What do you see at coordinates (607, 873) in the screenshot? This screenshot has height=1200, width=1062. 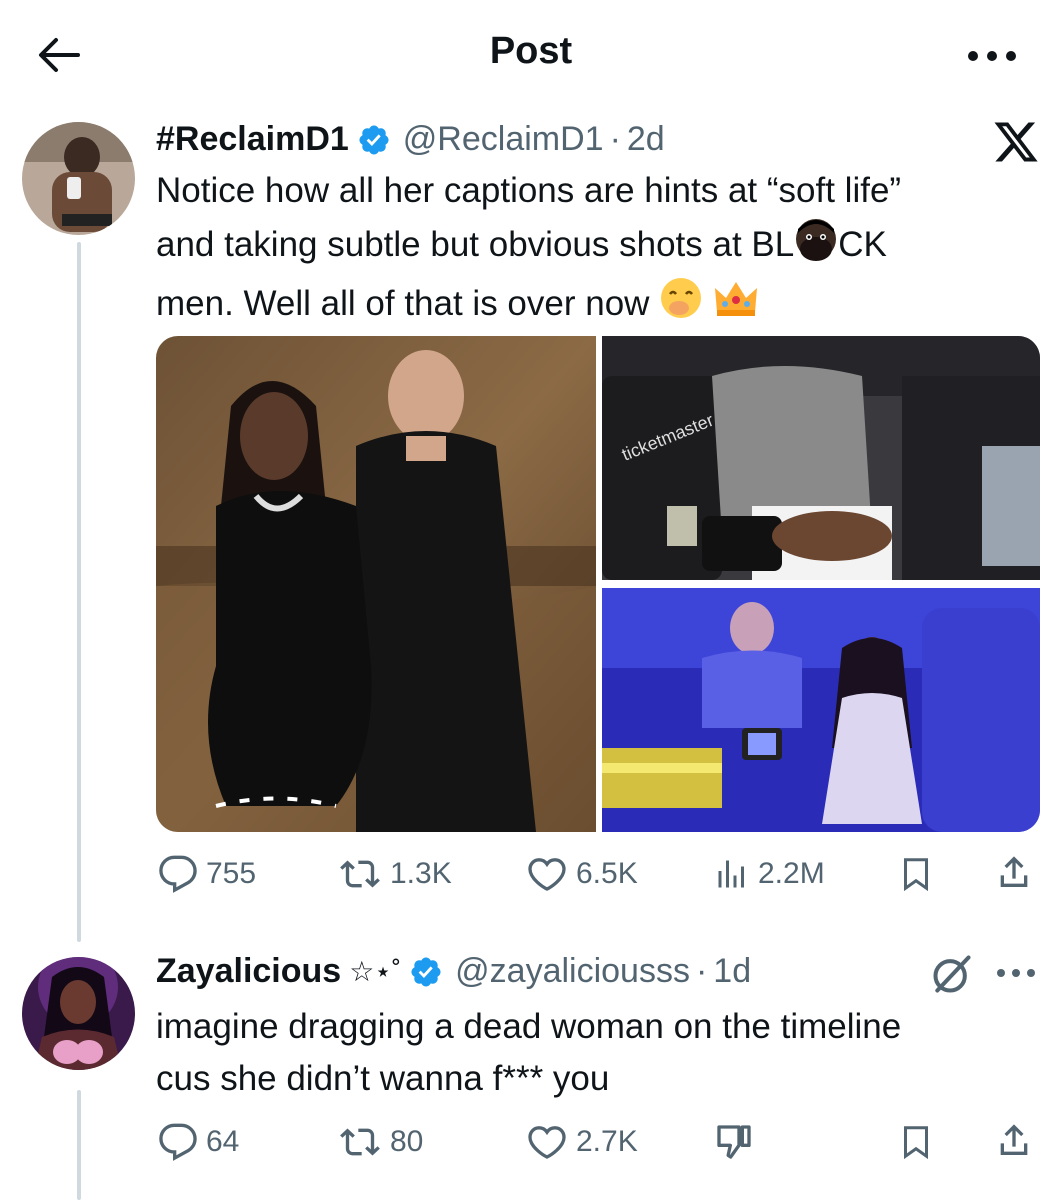 I see `like-count: 6.5K` at bounding box center [607, 873].